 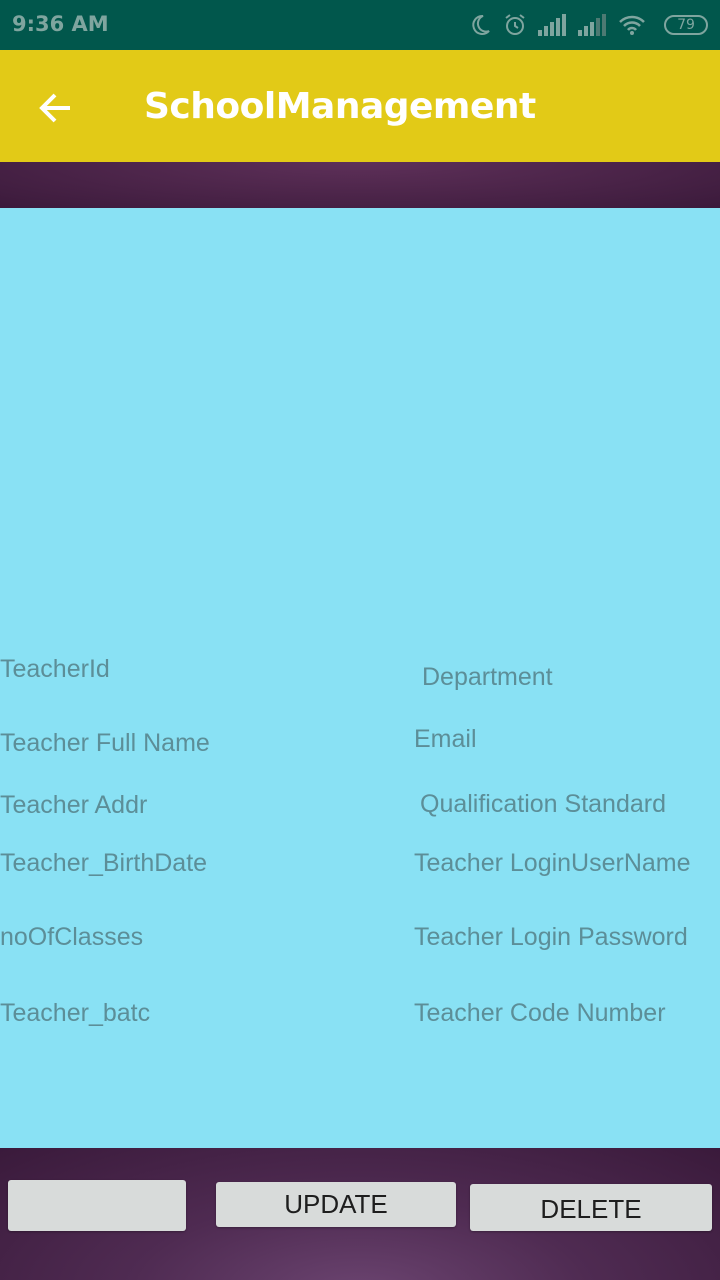 What do you see at coordinates (567, 1013) in the screenshot?
I see `code-number-field: Teacher Code Number` at bounding box center [567, 1013].